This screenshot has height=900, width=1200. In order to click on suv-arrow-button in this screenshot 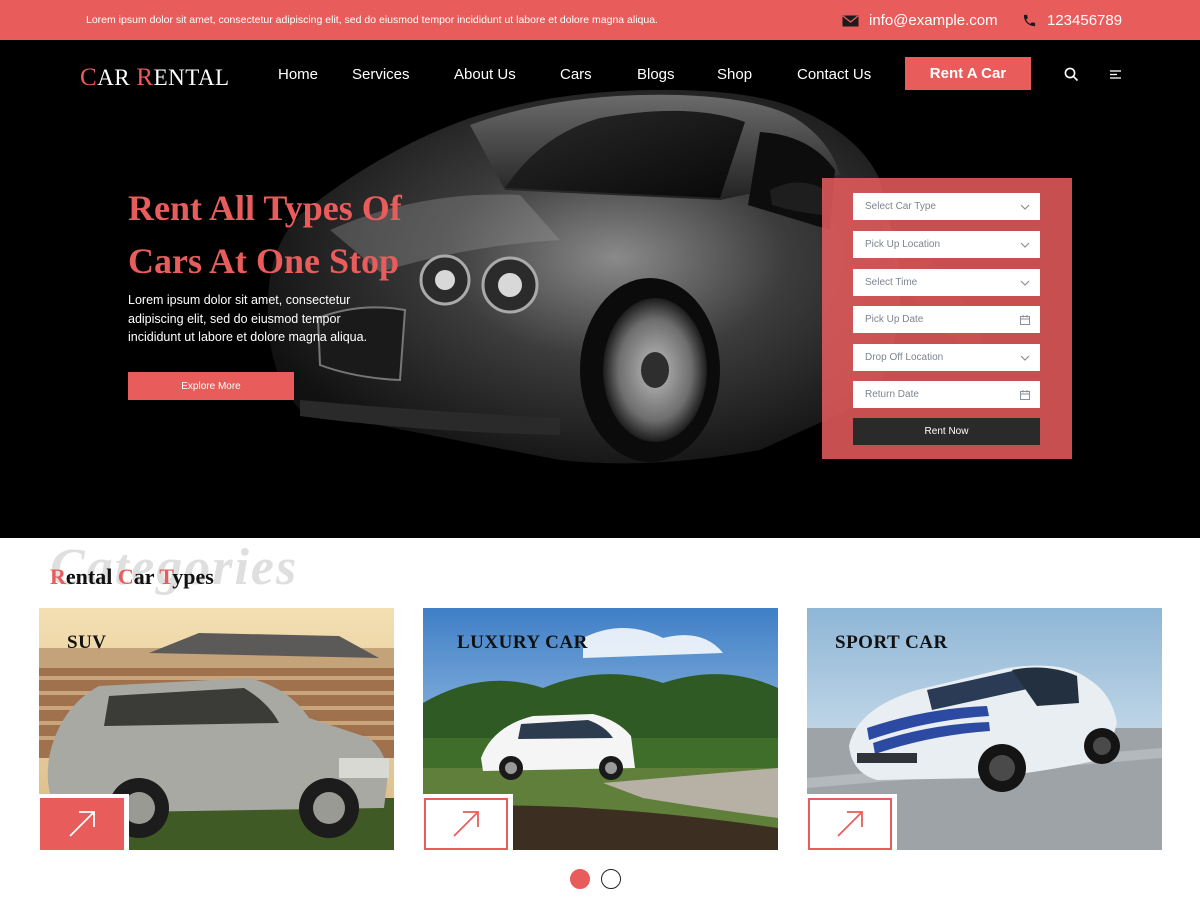, I will do `click(84, 822)`.